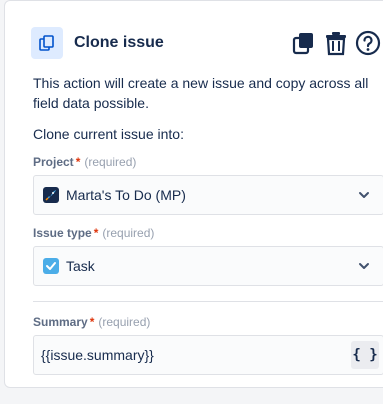  What do you see at coordinates (336, 43) in the screenshot?
I see `delete-icon` at bounding box center [336, 43].